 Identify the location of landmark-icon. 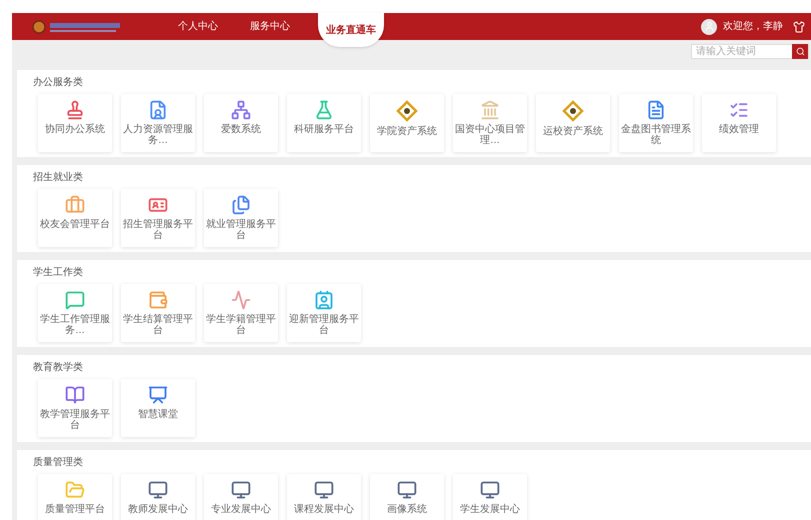
(490, 110).